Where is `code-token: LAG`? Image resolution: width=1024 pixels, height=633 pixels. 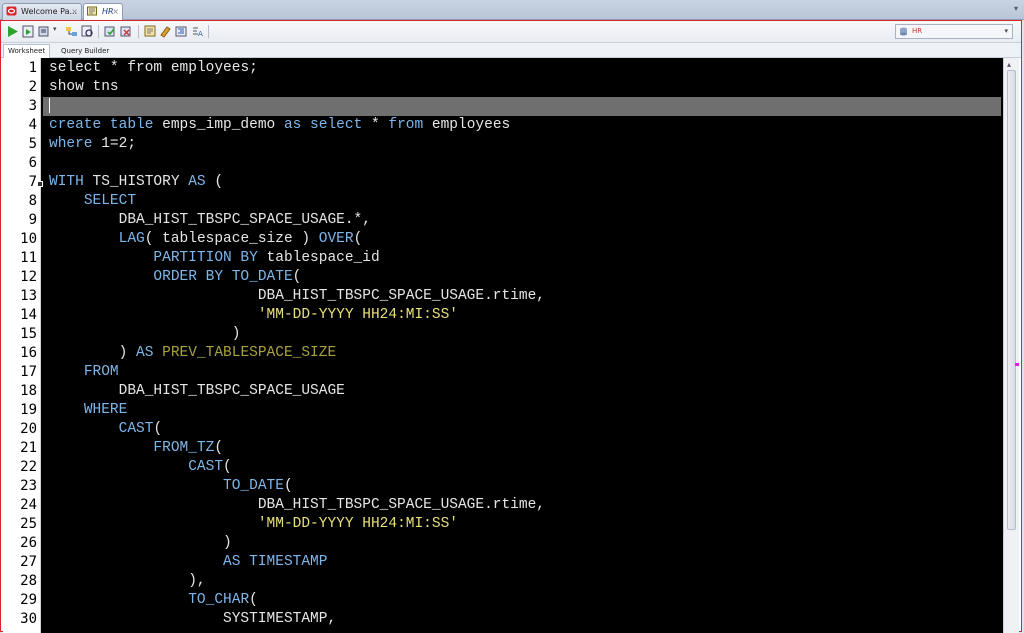
code-token: LAG is located at coordinates (131, 239).